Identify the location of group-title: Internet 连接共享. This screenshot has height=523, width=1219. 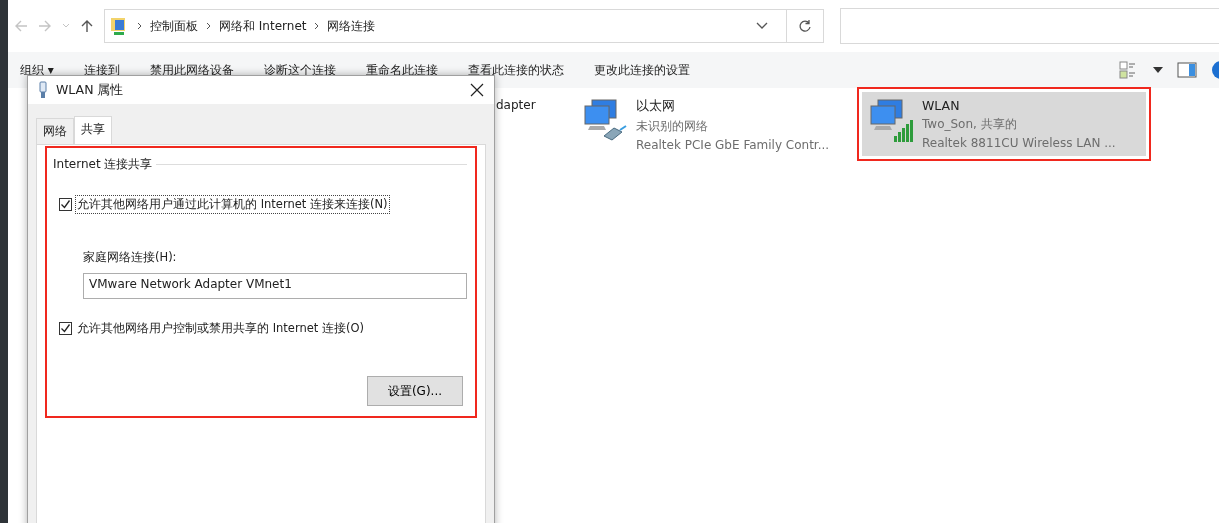
(103, 164).